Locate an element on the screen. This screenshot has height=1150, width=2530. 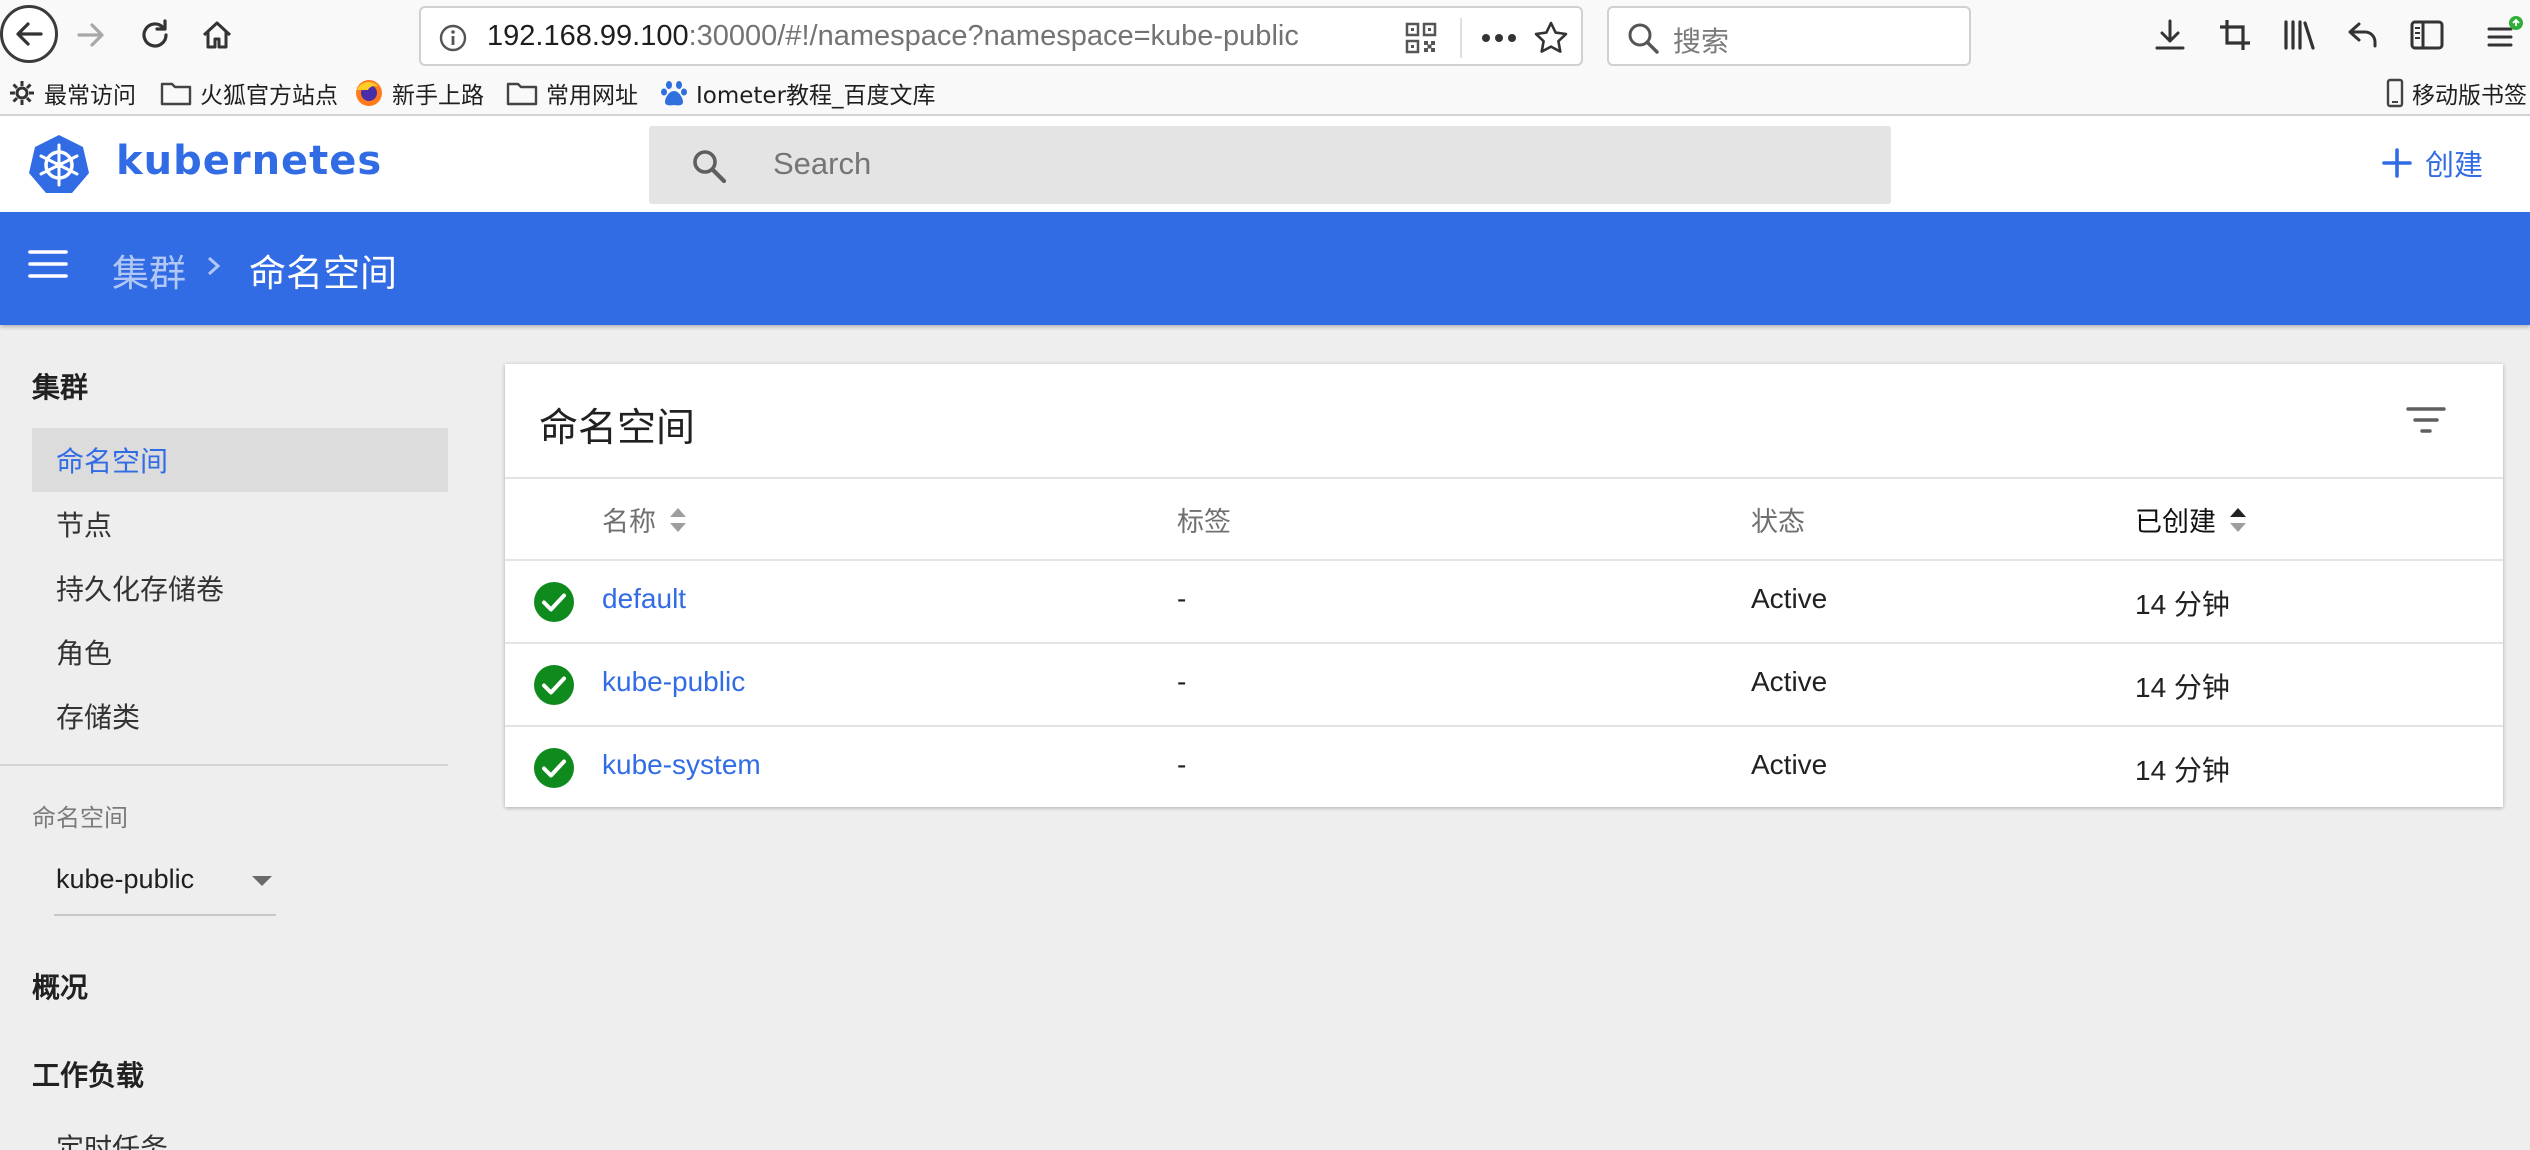
card-divider is located at coordinates (1504, 478).